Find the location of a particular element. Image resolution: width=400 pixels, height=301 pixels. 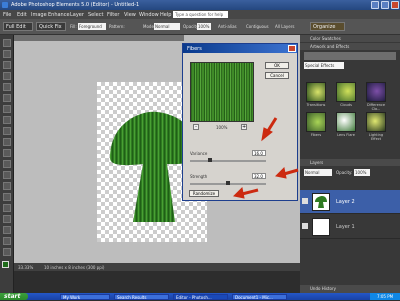

red-eye-tool-icon is located at coordinates (7, 153).